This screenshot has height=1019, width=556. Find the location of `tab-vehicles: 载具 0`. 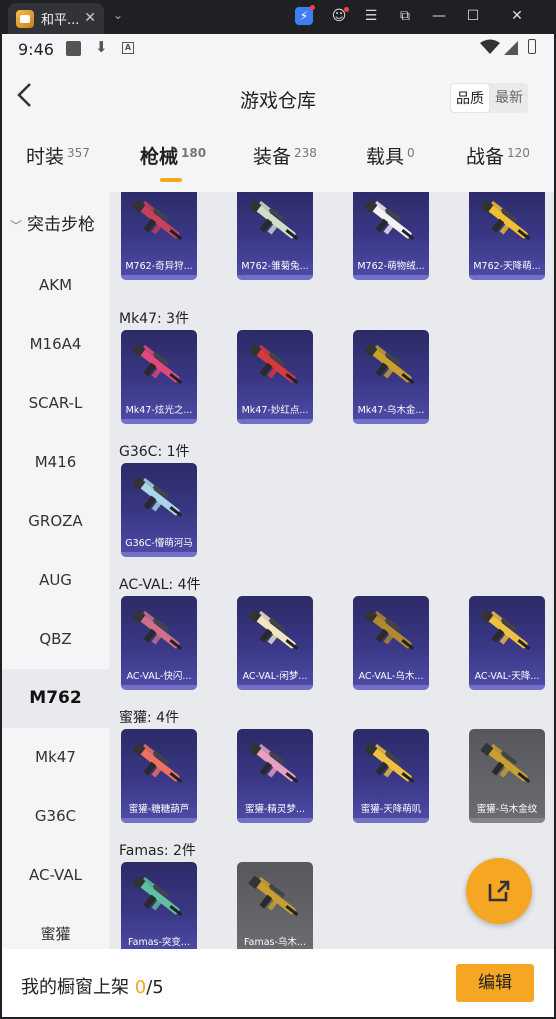

tab-vehicles: 载具 0 is located at coordinates (390, 155).